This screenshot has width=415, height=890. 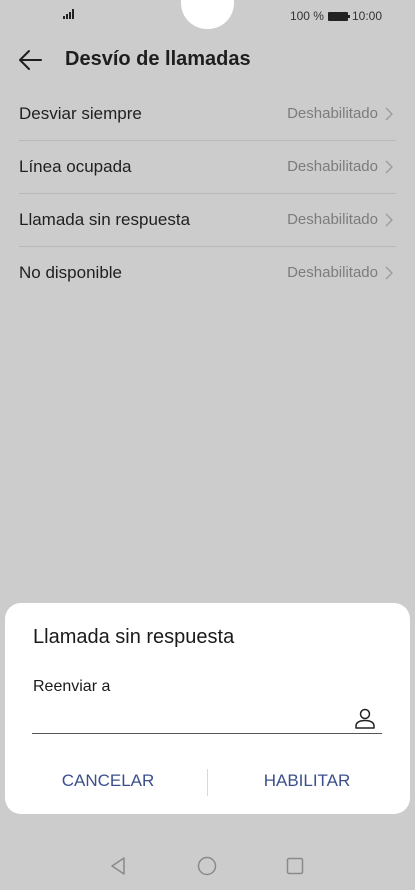 I want to click on battery-percent: 100 %, so click(x=306, y=16).